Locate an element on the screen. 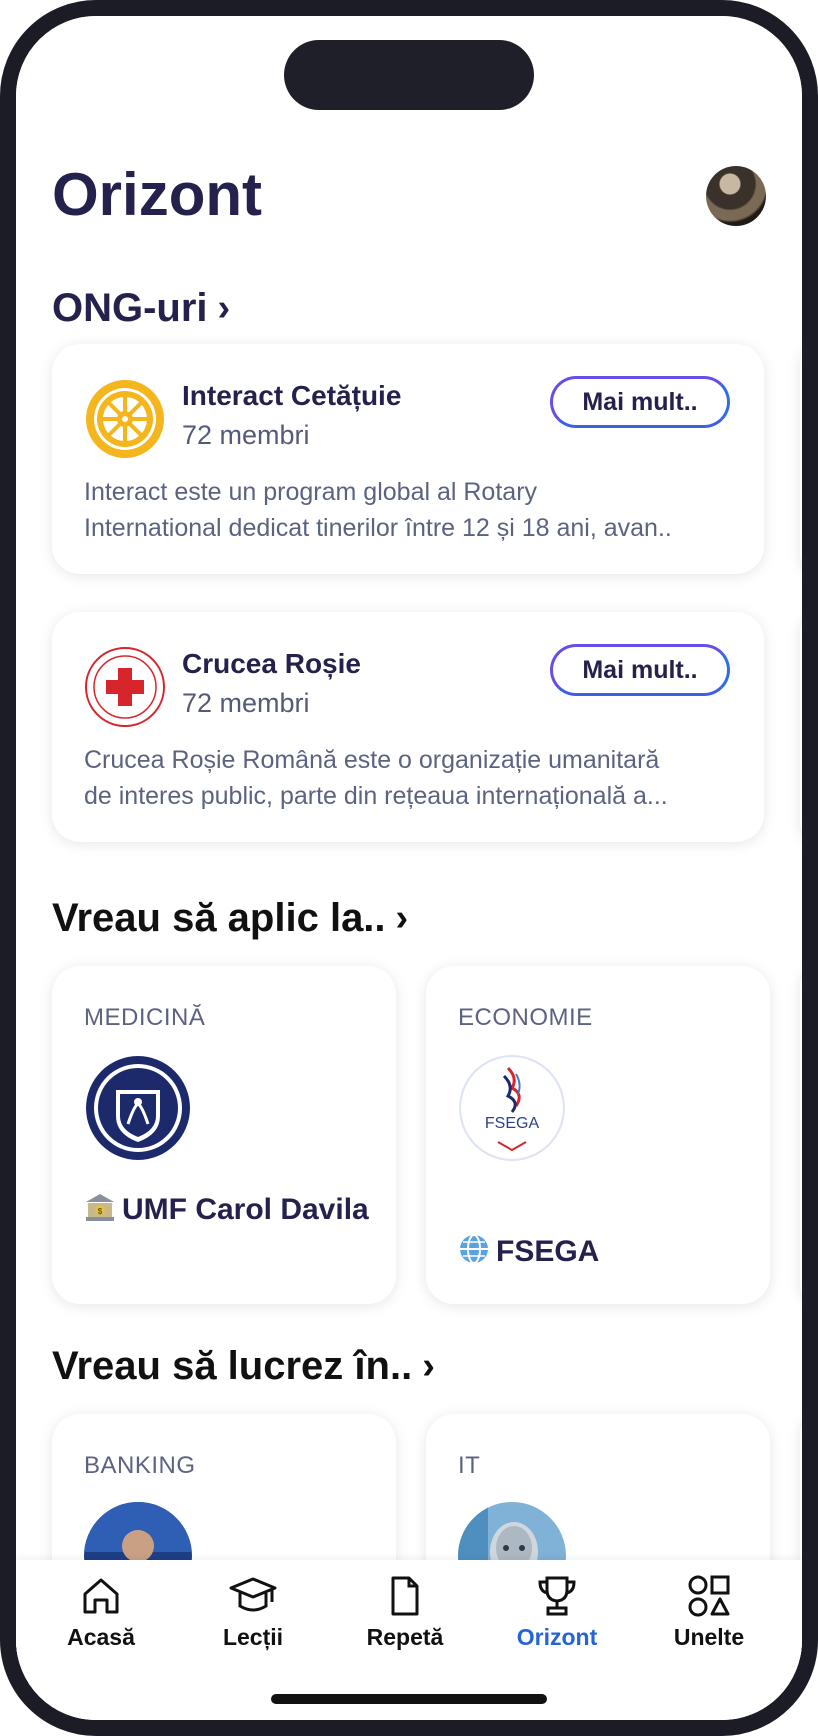 This screenshot has width=818, height=1736. tab-orizont: Orizont is located at coordinates (557, 1612).